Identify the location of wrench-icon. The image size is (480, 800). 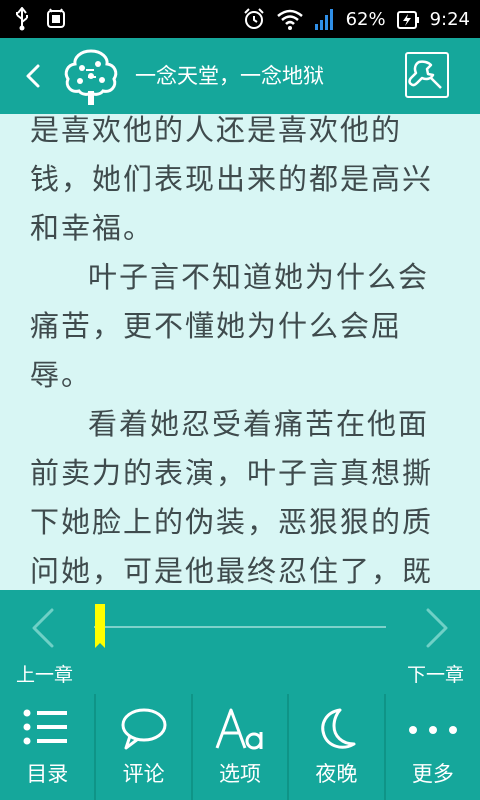
(425, 74).